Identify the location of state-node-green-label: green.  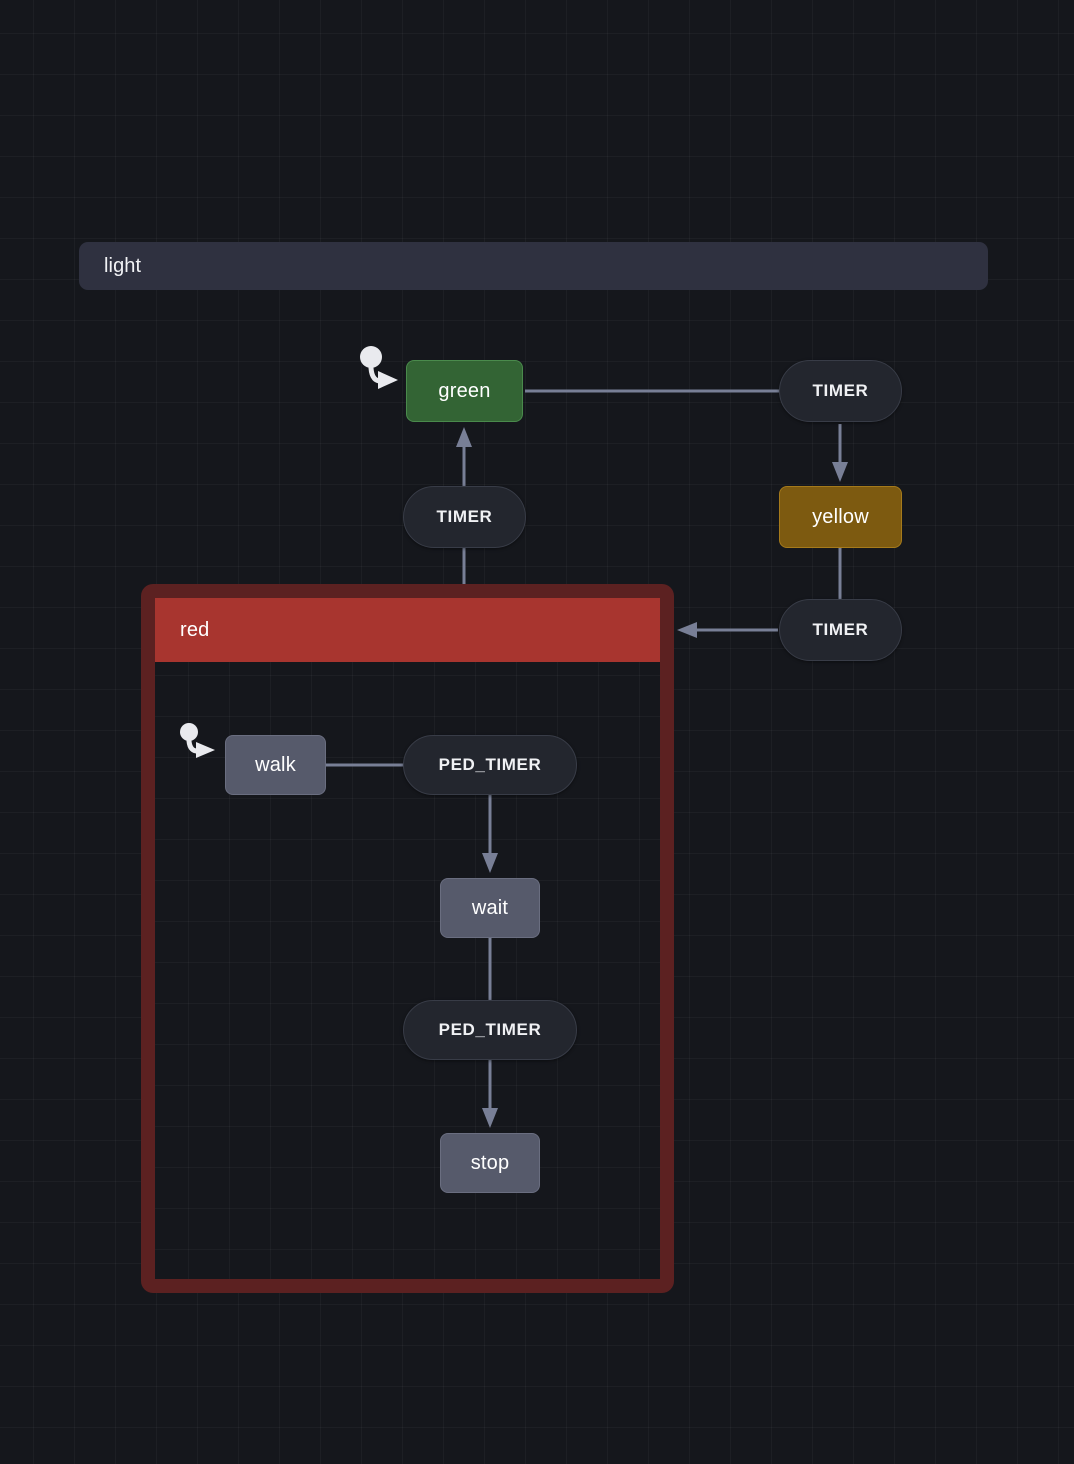
(464, 390).